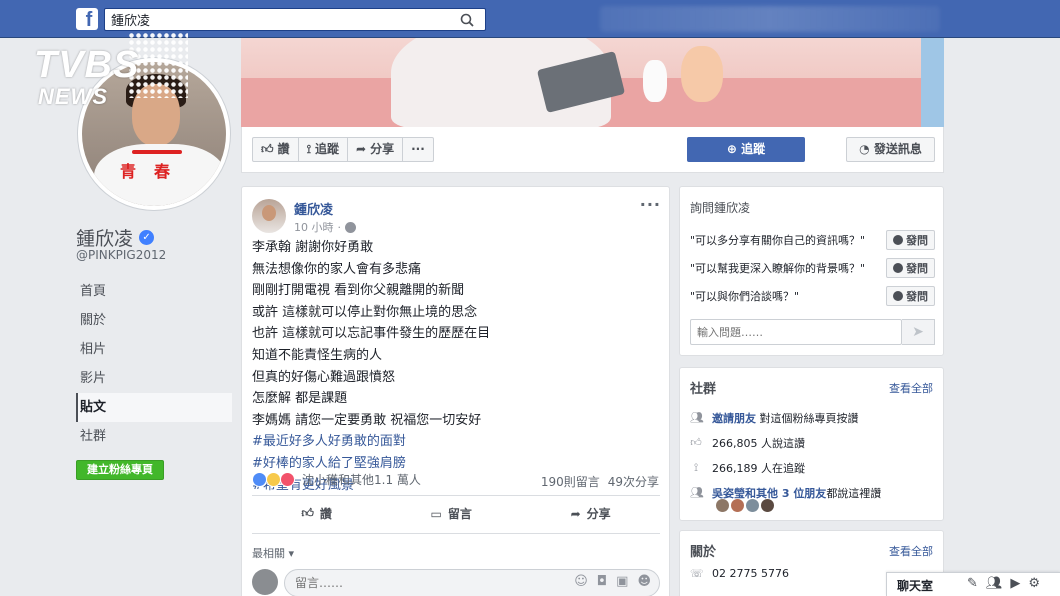  I want to click on post-line: 無法想像你的家人會有多悲痛, so click(337, 269).